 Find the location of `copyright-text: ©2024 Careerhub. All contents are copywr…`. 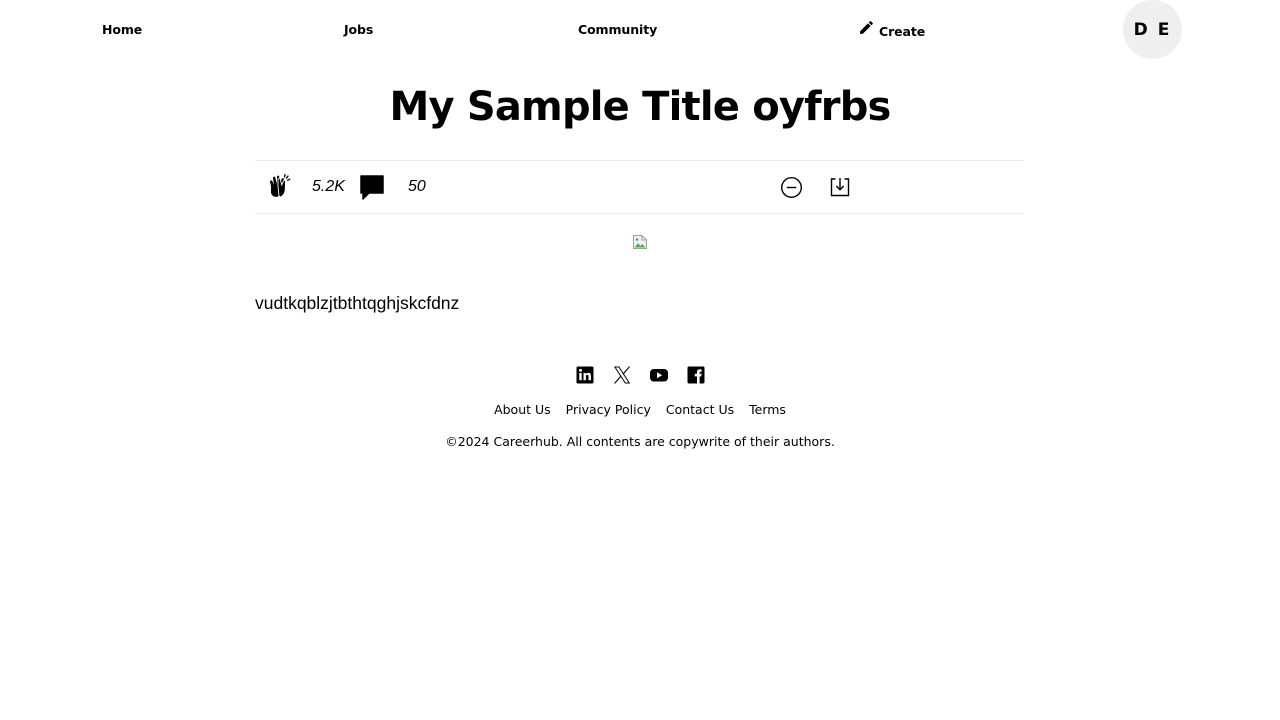

copyright-text: ©2024 Careerhub. All contents are copywr… is located at coordinates (640, 441).